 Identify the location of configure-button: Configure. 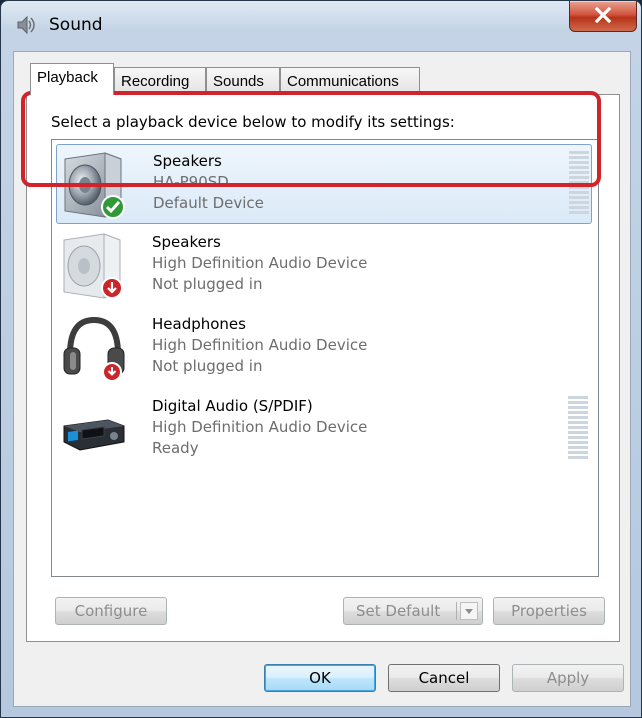
(111, 611).